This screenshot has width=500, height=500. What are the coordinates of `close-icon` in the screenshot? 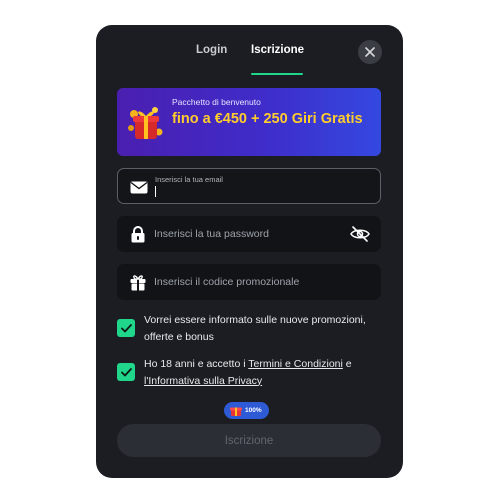 It's located at (370, 52).